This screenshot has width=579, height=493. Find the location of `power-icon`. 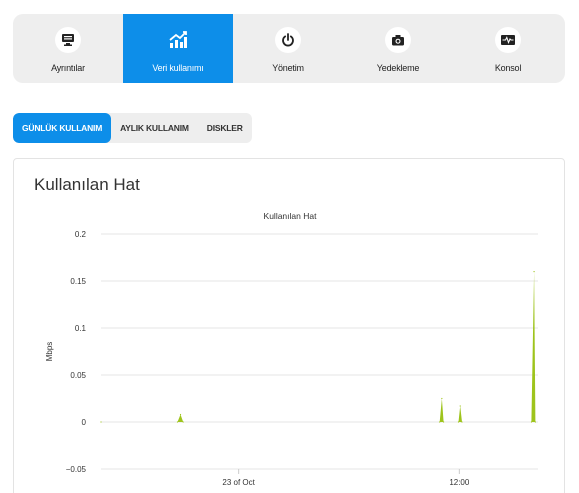

power-icon is located at coordinates (288, 40).